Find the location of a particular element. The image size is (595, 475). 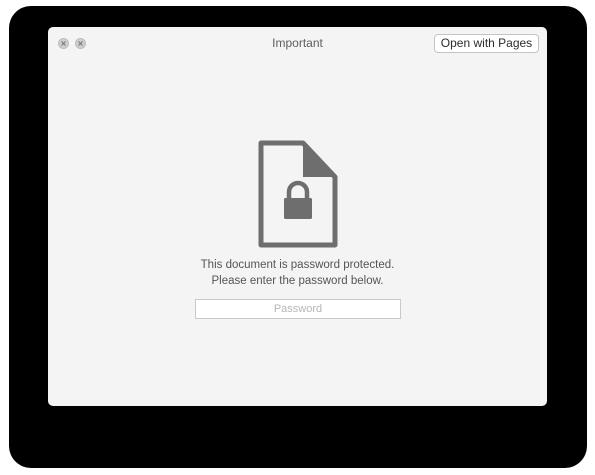

message-line-1: This document is password protected. is located at coordinates (297, 265).